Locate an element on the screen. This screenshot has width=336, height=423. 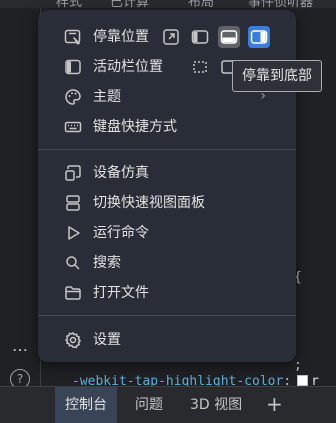
undock-icon is located at coordinates (171, 37).